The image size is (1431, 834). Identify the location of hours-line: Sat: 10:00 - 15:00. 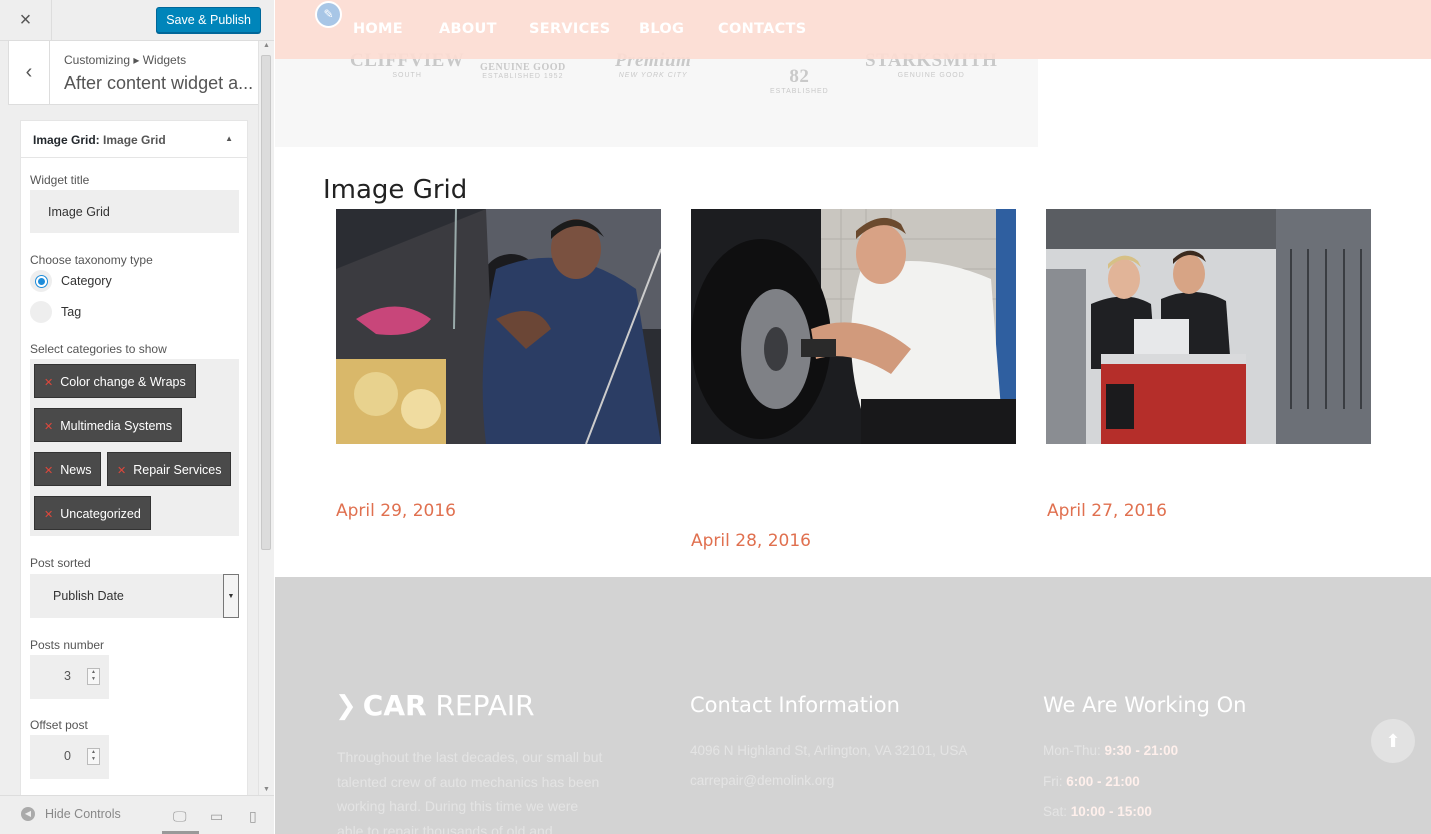
(1097, 811).